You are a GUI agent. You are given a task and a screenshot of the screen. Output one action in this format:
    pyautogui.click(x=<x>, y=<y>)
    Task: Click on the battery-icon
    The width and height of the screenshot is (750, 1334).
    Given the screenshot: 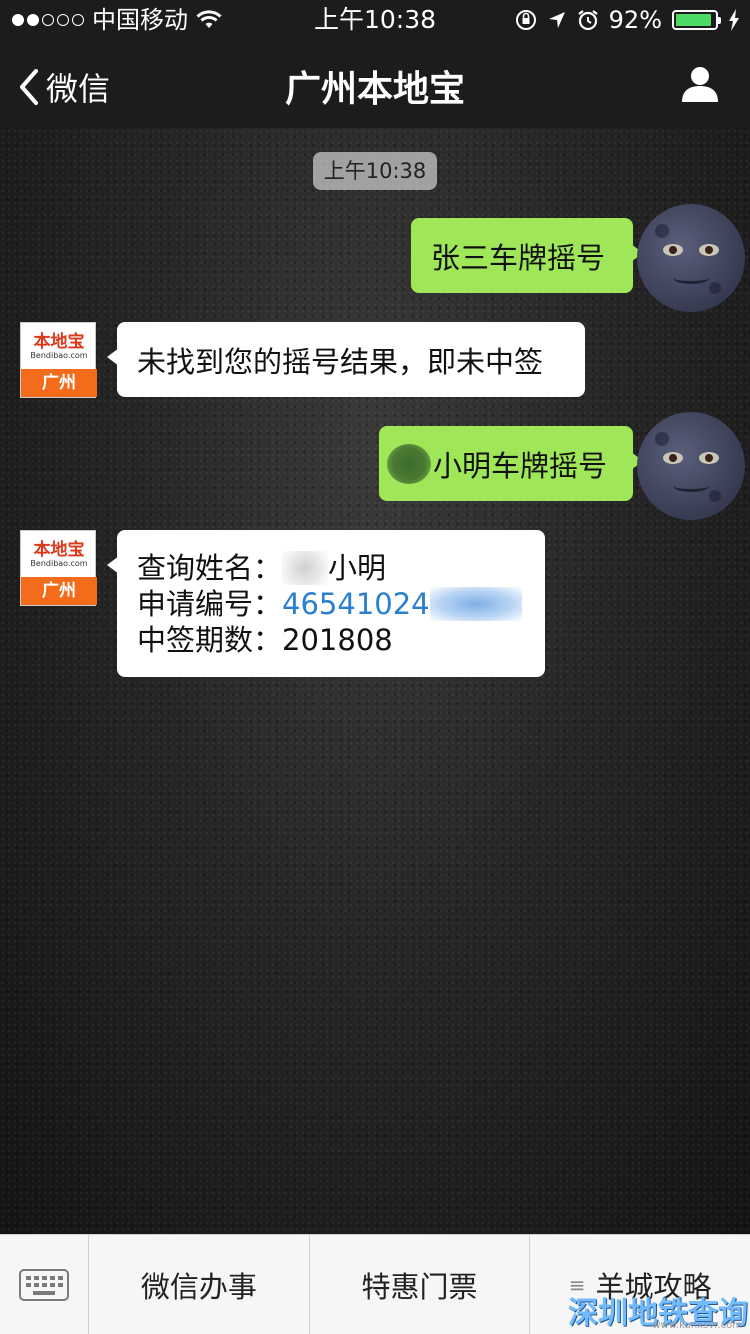 What is the action you would take?
    pyautogui.click(x=696, y=20)
    